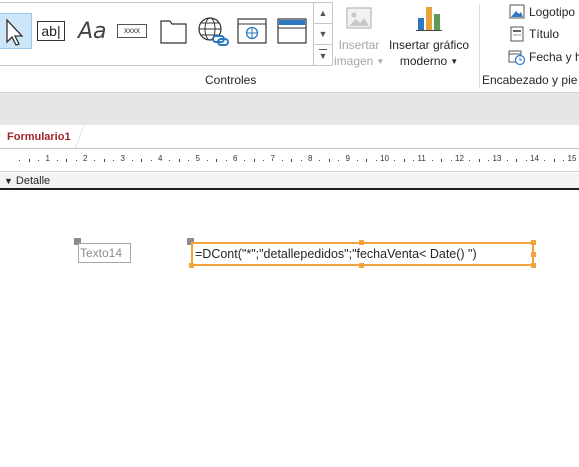 This screenshot has width=579, height=467. I want to click on select-tool-button, so click(16, 31).